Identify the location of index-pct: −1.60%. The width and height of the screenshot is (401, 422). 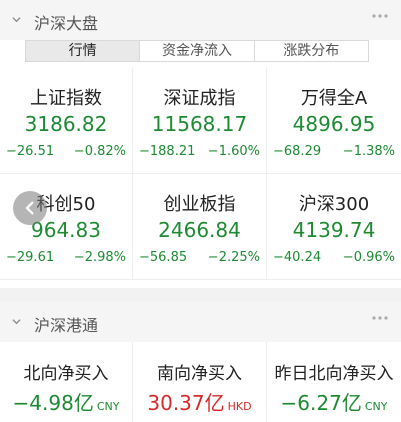
(233, 151).